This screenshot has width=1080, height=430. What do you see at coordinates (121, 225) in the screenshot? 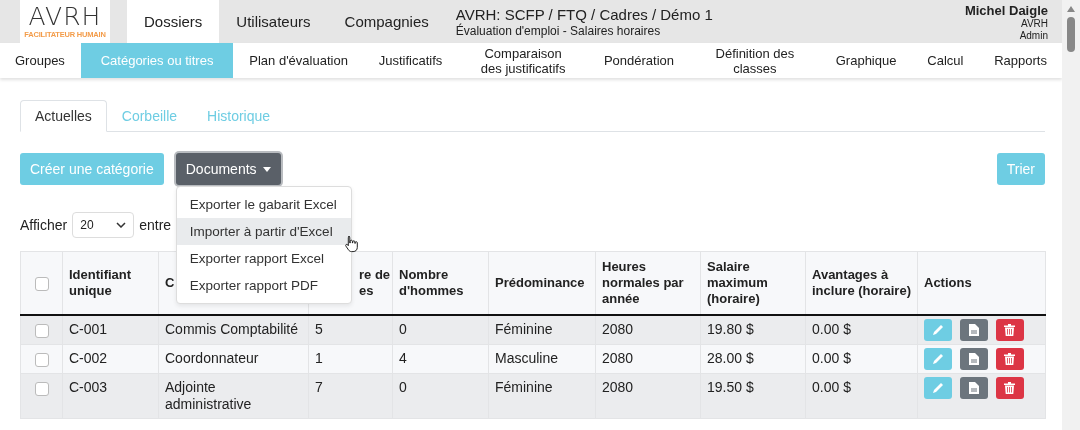
I see `chevron-down-icon` at bounding box center [121, 225].